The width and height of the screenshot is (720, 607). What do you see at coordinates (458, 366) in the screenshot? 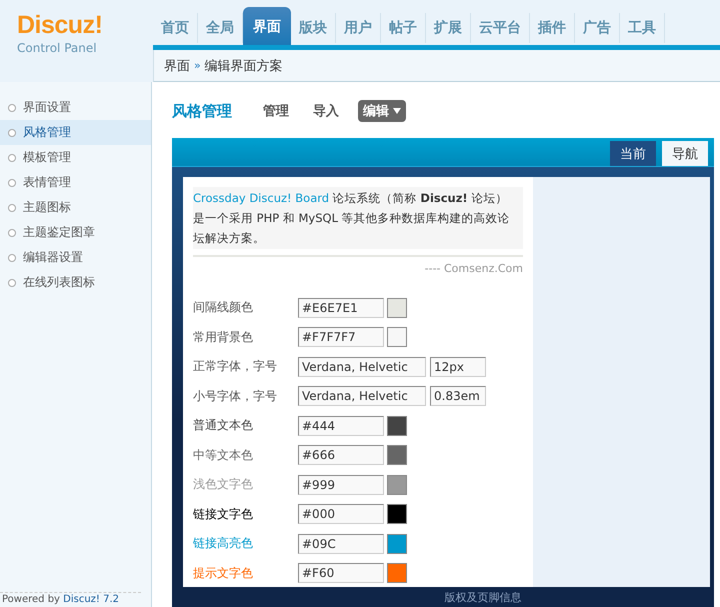
I see `size-field: 12px` at bounding box center [458, 366].